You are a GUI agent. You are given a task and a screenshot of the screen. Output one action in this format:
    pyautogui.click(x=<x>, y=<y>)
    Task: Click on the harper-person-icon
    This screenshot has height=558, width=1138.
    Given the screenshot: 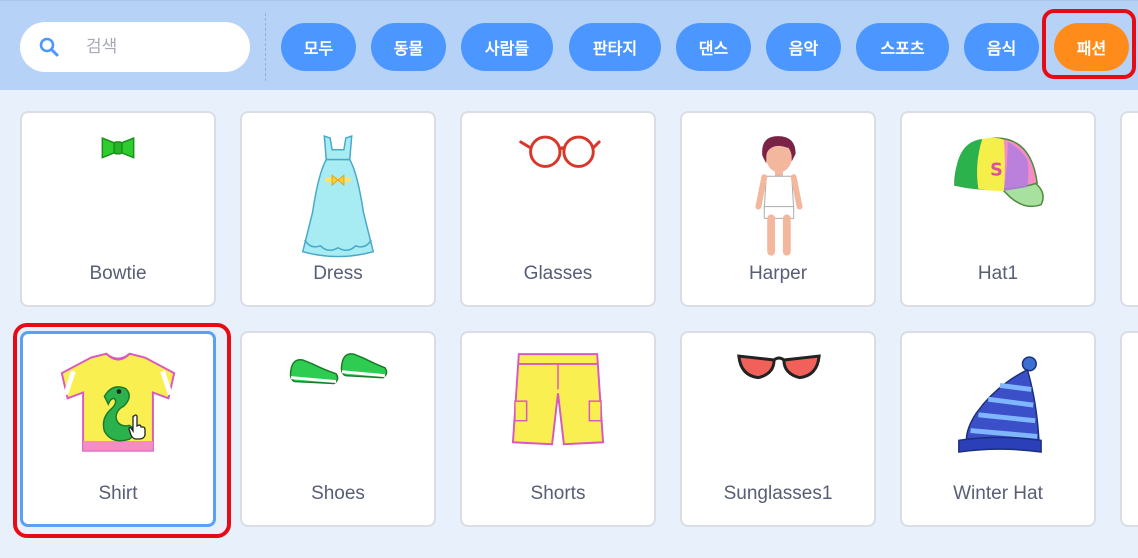 What is the action you would take?
    pyautogui.click(x=779, y=196)
    